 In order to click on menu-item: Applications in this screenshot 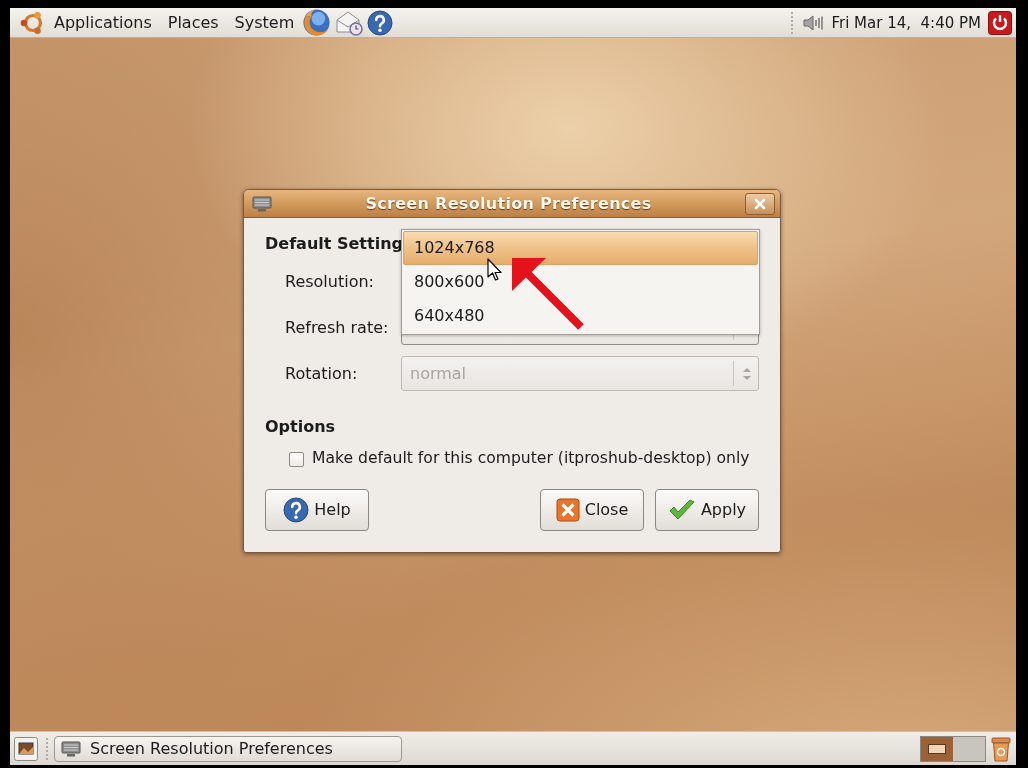, I will do `click(103, 22)`.